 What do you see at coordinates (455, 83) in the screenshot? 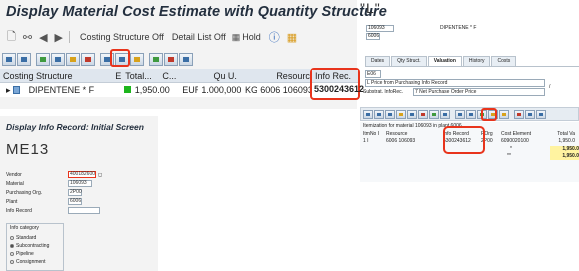
I see `valuation-strategy-select: L Price from Purchasing Info Record` at bounding box center [455, 83].